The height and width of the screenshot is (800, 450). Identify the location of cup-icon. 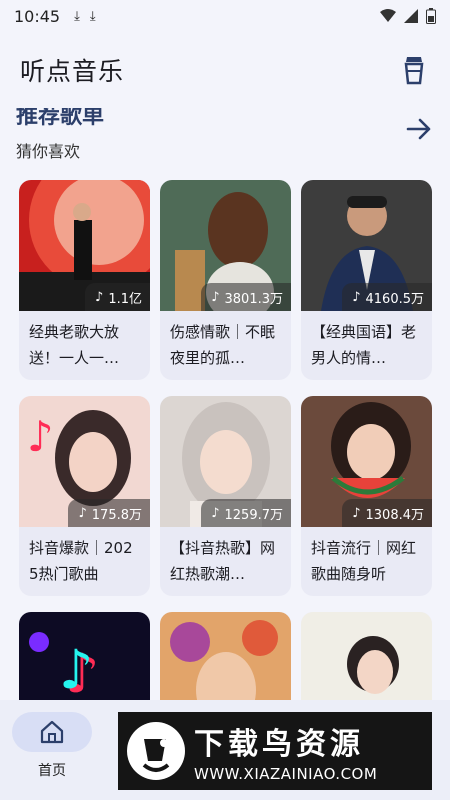
(414, 71).